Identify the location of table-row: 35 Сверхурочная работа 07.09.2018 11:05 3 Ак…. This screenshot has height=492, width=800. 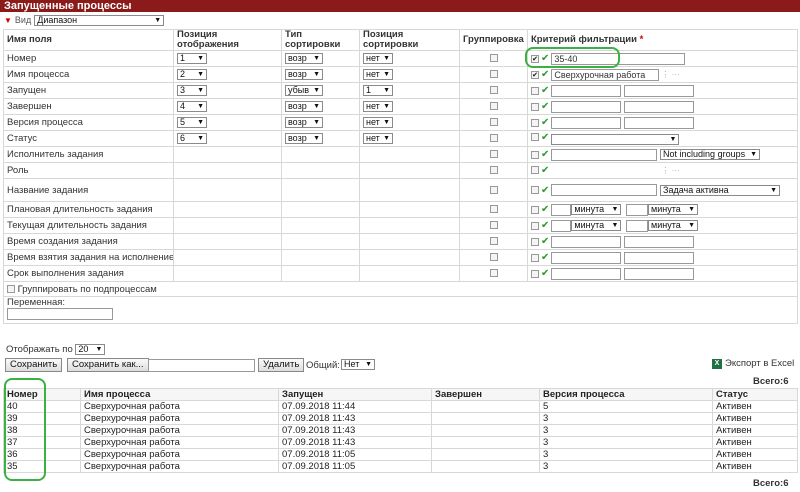
(400, 466).